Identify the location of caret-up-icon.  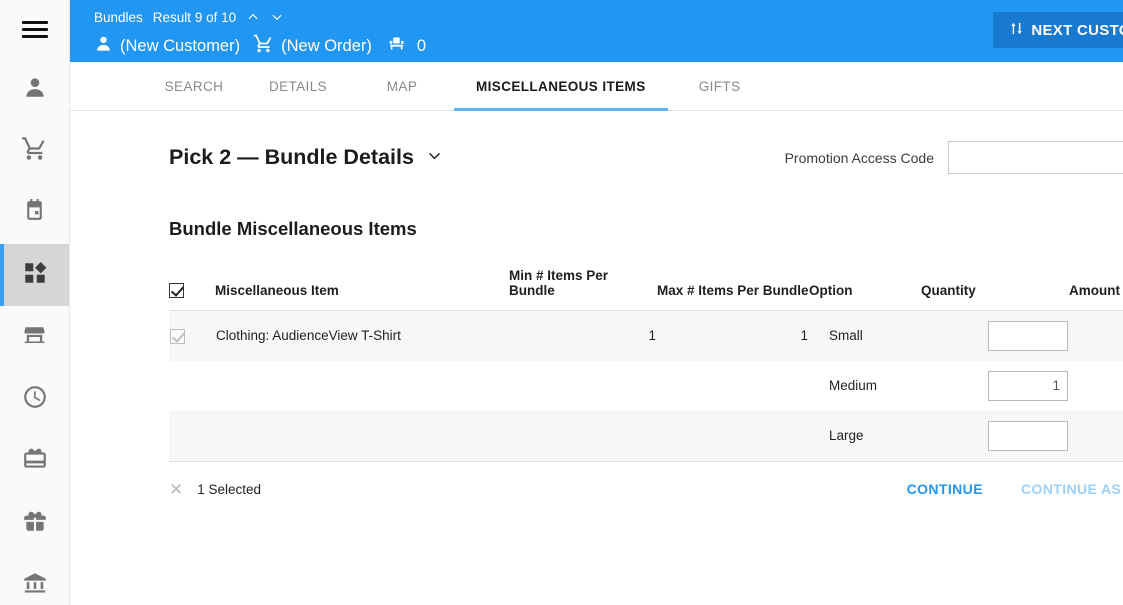
(253, 17).